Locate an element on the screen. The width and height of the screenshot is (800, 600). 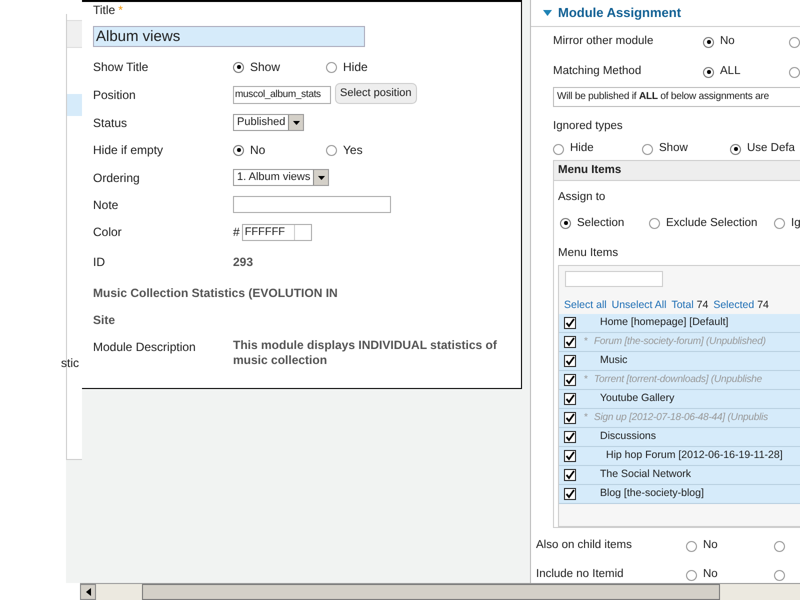
field-label: Status is located at coordinates (110, 123).